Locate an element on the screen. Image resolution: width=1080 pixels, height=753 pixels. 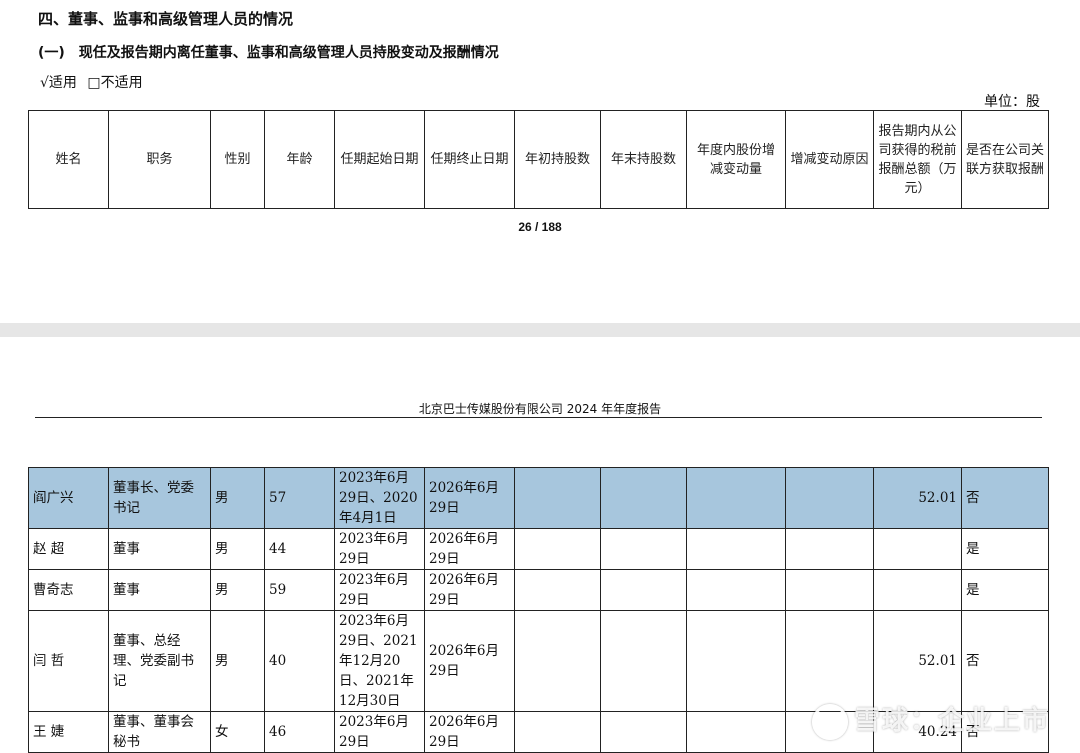
applicable-option: √适用 is located at coordinates (58, 83).